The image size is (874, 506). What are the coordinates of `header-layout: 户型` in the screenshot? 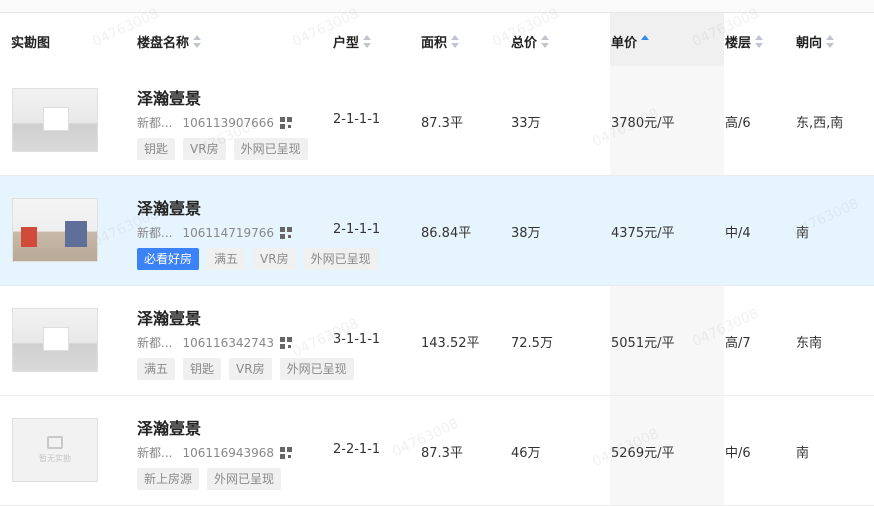 It's located at (352, 41).